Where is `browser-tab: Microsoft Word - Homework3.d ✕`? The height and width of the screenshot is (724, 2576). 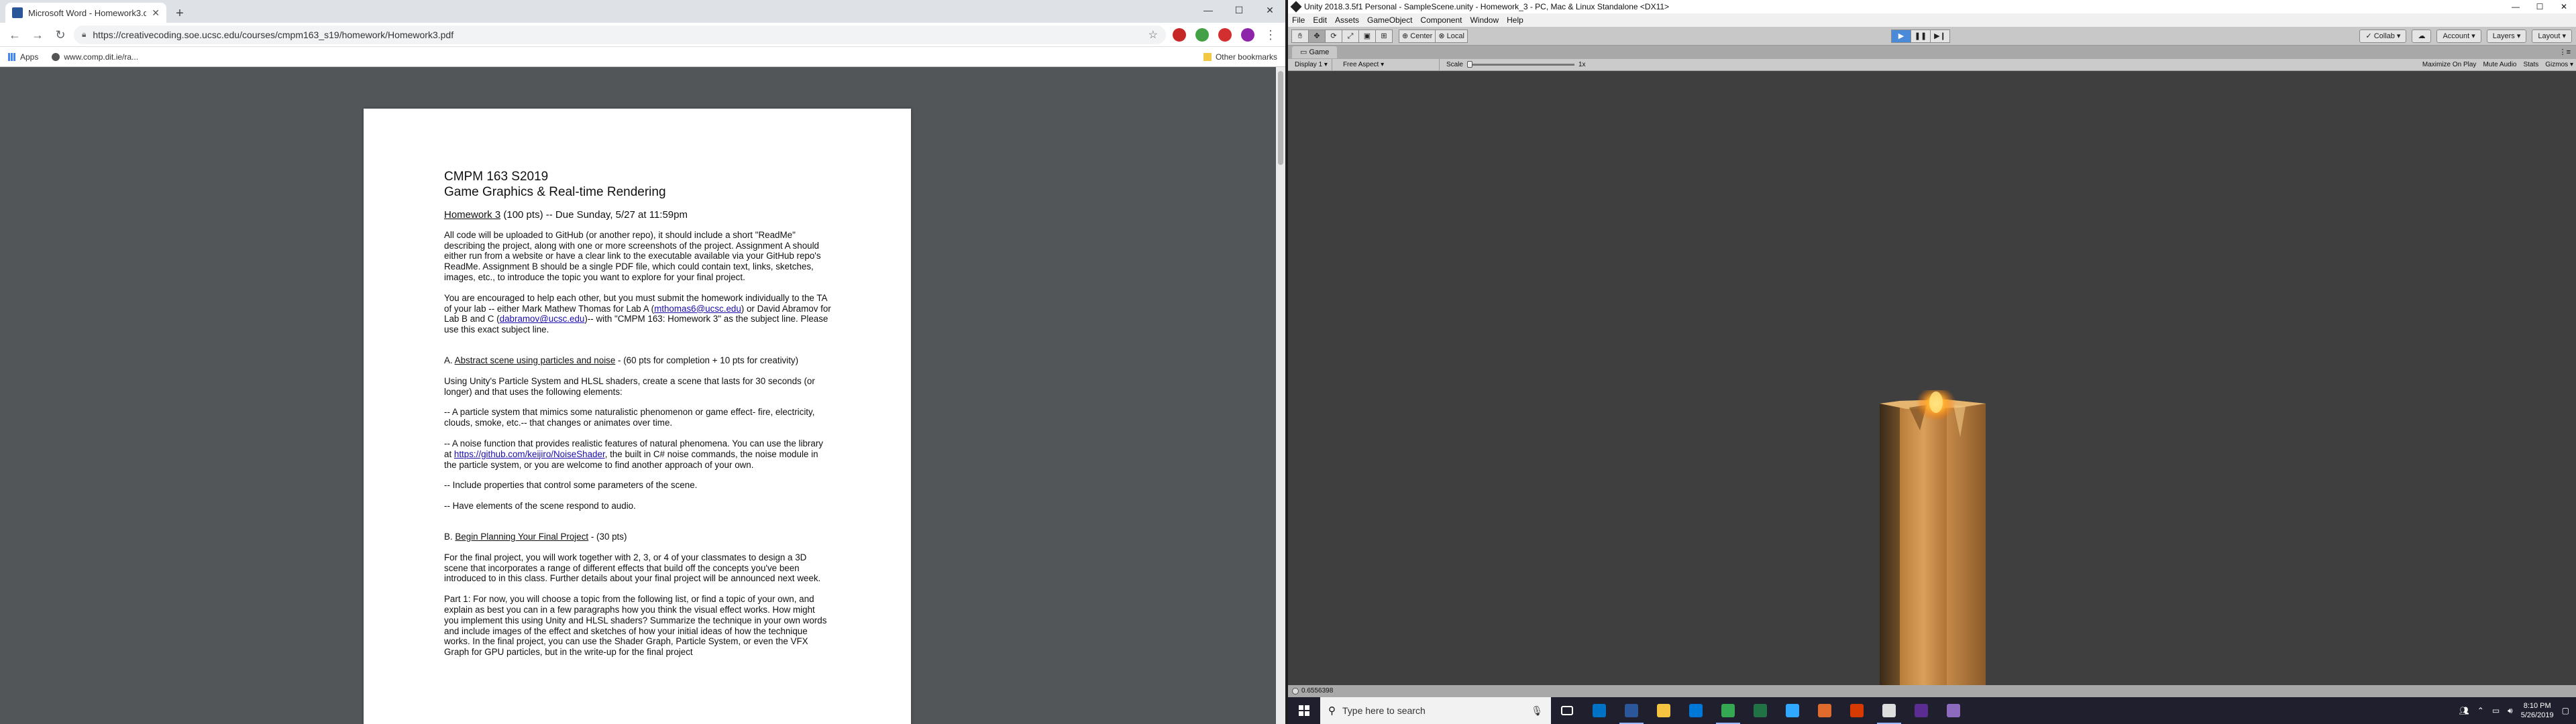 browser-tab: Microsoft Word - Homework3.d ✕ is located at coordinates (85, 13).